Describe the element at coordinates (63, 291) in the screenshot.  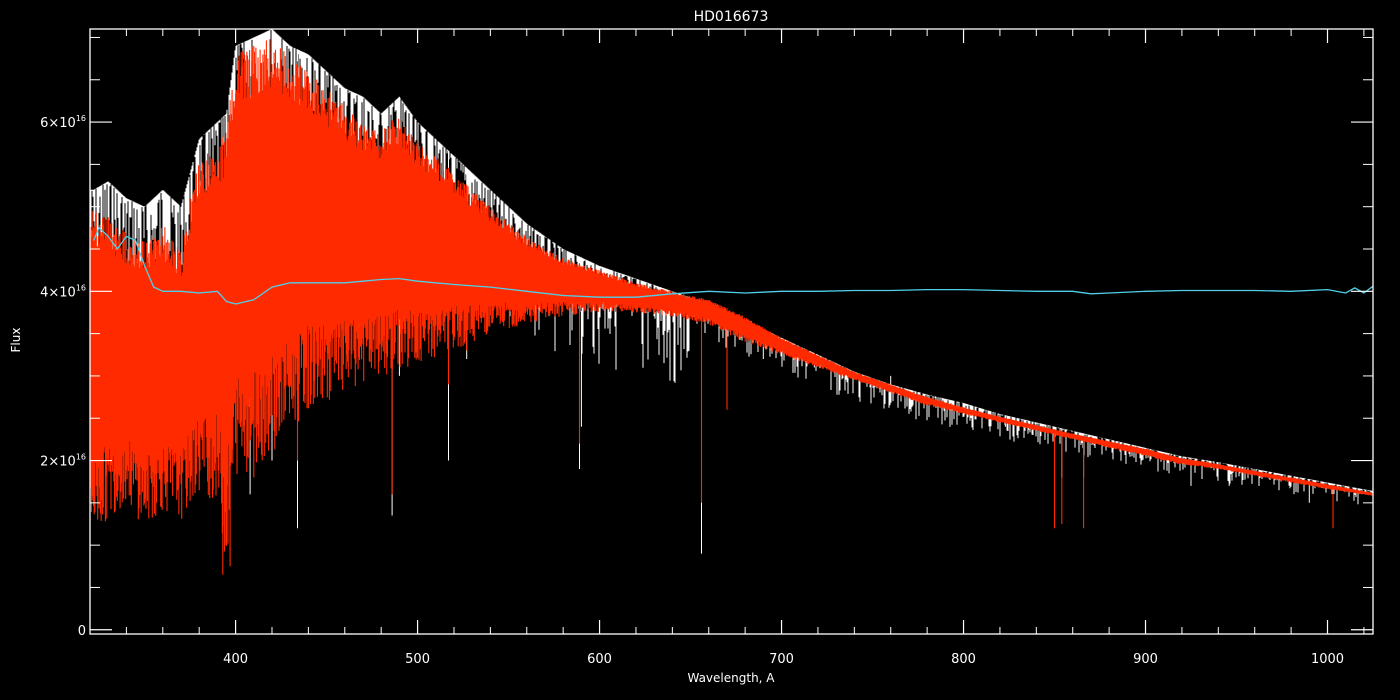
I see `y-tick-label: 4×1016` at that location.